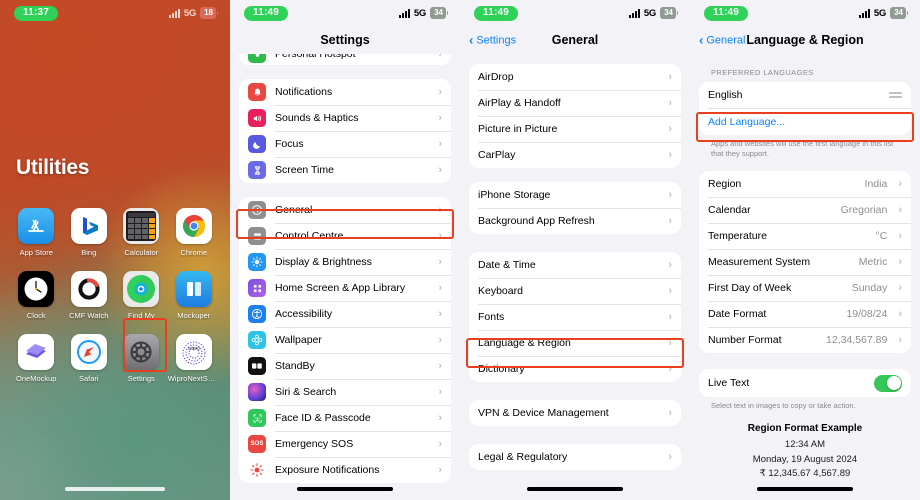 The height and width of the screenshot is (500, 920). Describe the element at coordinates (575, 129) in the screenshot. I see `sidebar-item-picture-in-picture: Picture in Picture ›` at that location.